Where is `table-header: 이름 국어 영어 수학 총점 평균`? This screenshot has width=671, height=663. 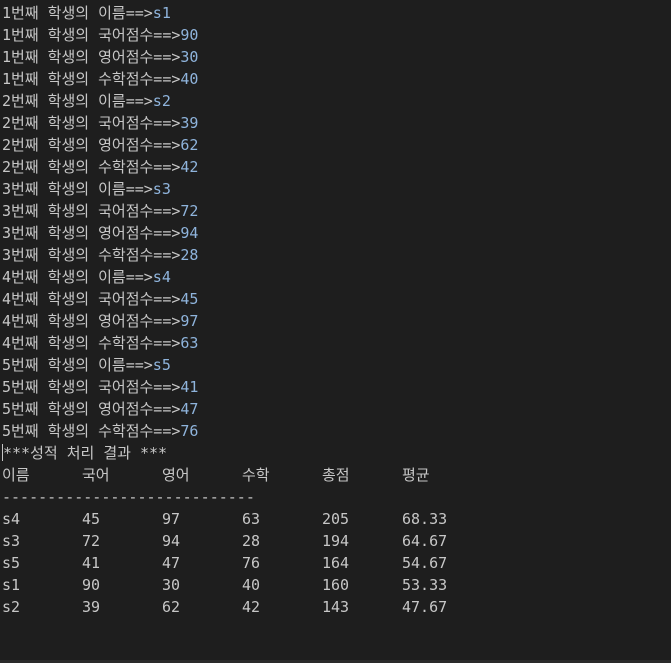
table-header: 이름 국어 영어 수학 총점 평균 is located at coordinates (336, 475).